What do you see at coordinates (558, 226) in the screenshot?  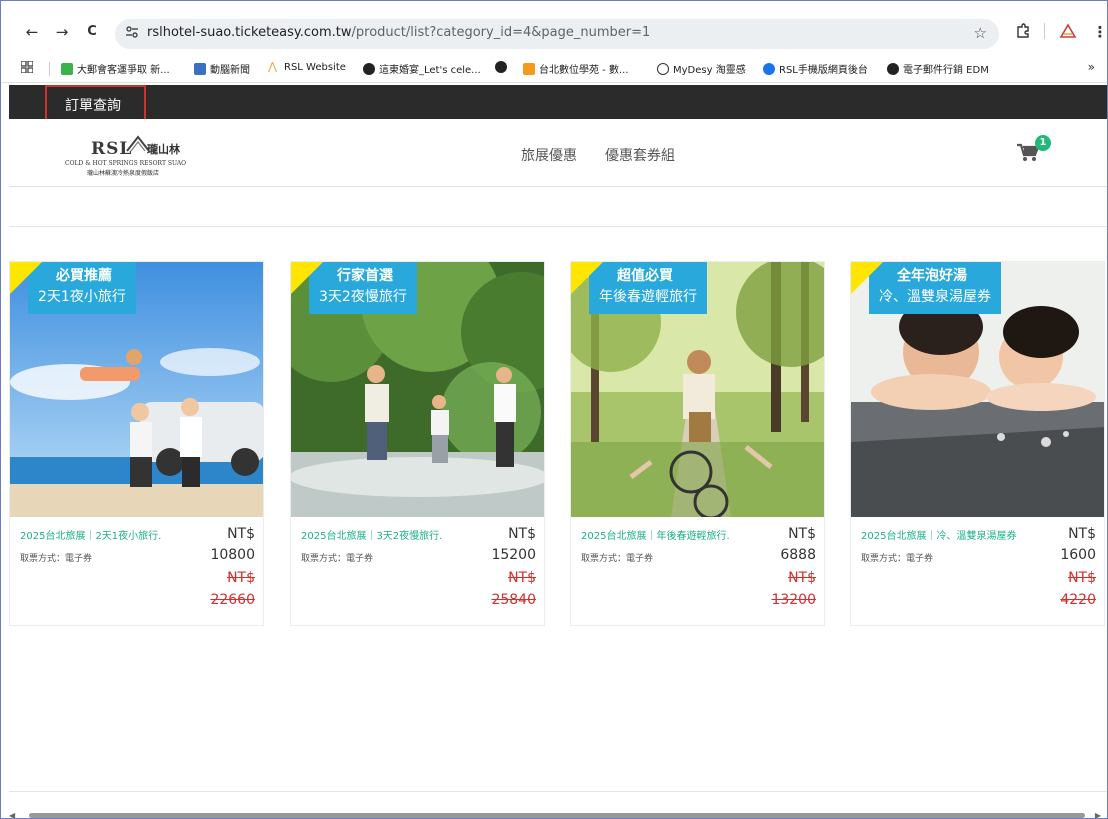 I see `section-divider` at bounding box center [558, 226].